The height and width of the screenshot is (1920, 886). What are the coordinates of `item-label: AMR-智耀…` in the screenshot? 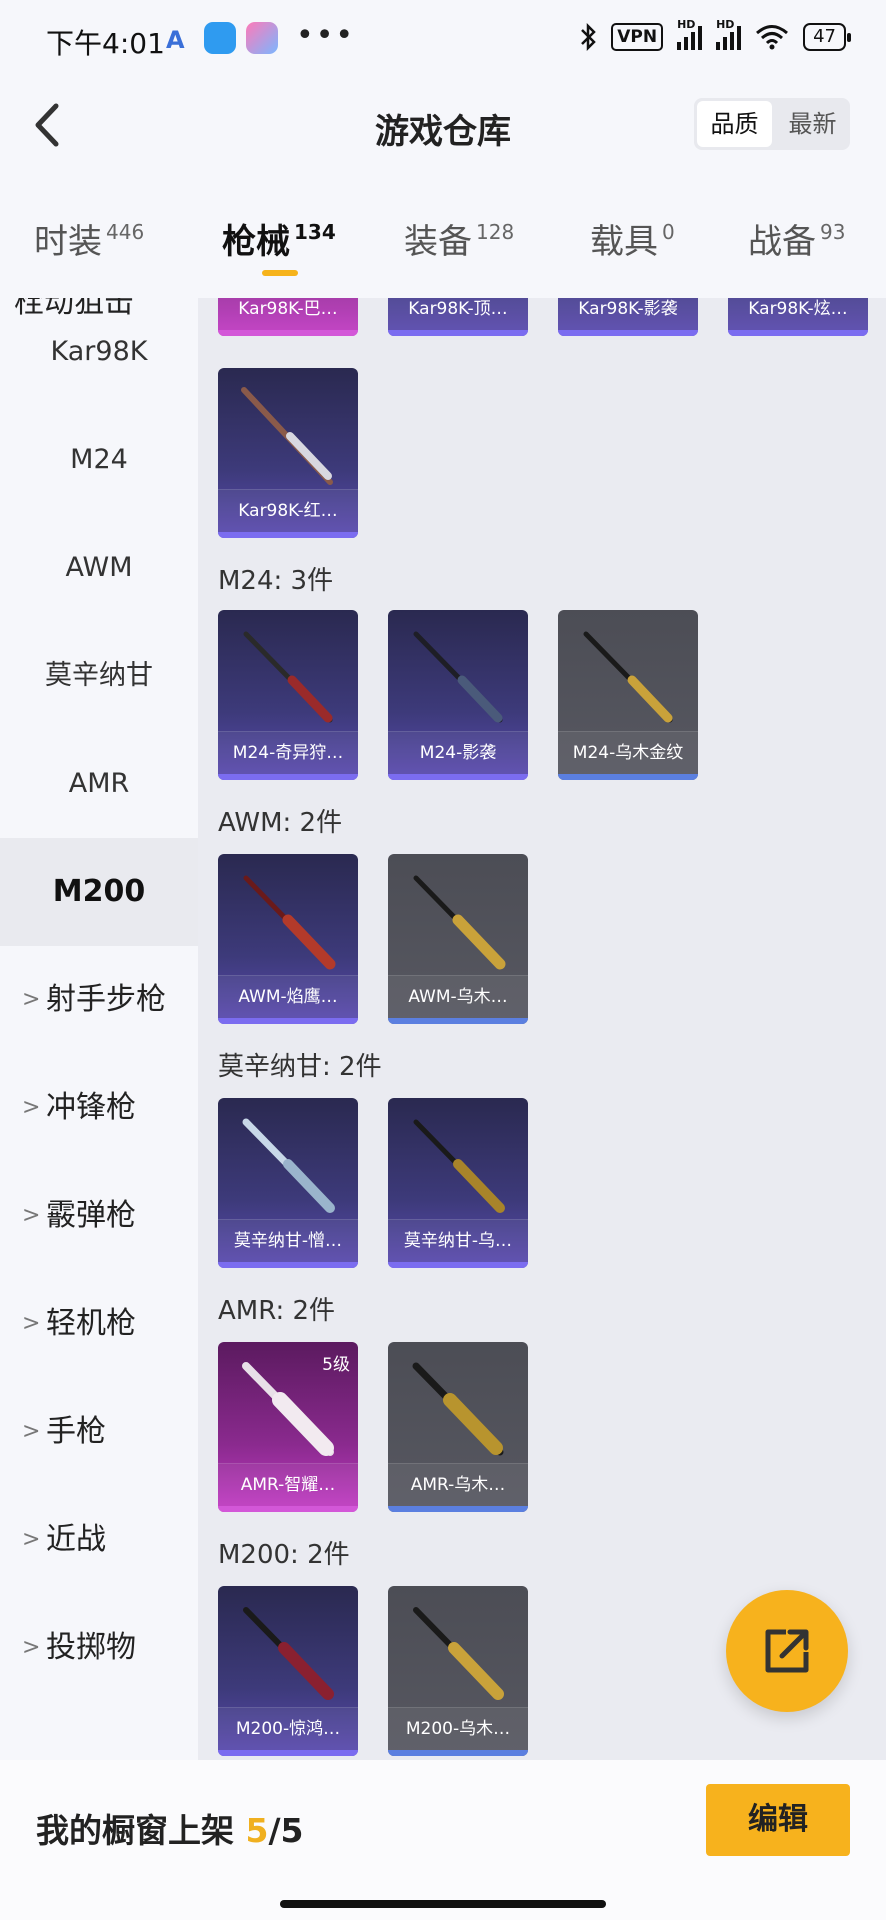 It's located at (288, 1484).